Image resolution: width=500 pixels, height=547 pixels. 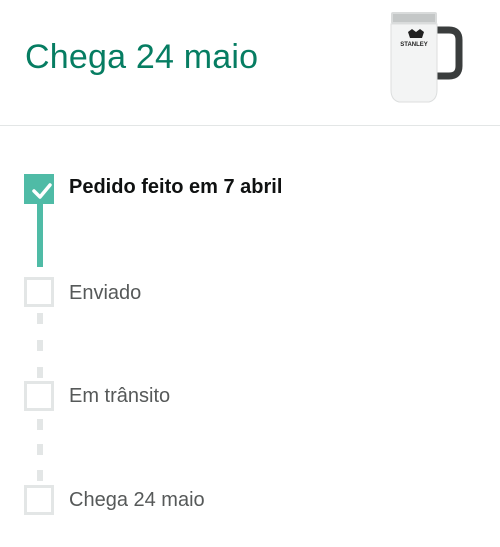 What do you see at coordinates (40, 235) in the screenshot?
I see `progress-line-filled` at bounding box center [40, 235].